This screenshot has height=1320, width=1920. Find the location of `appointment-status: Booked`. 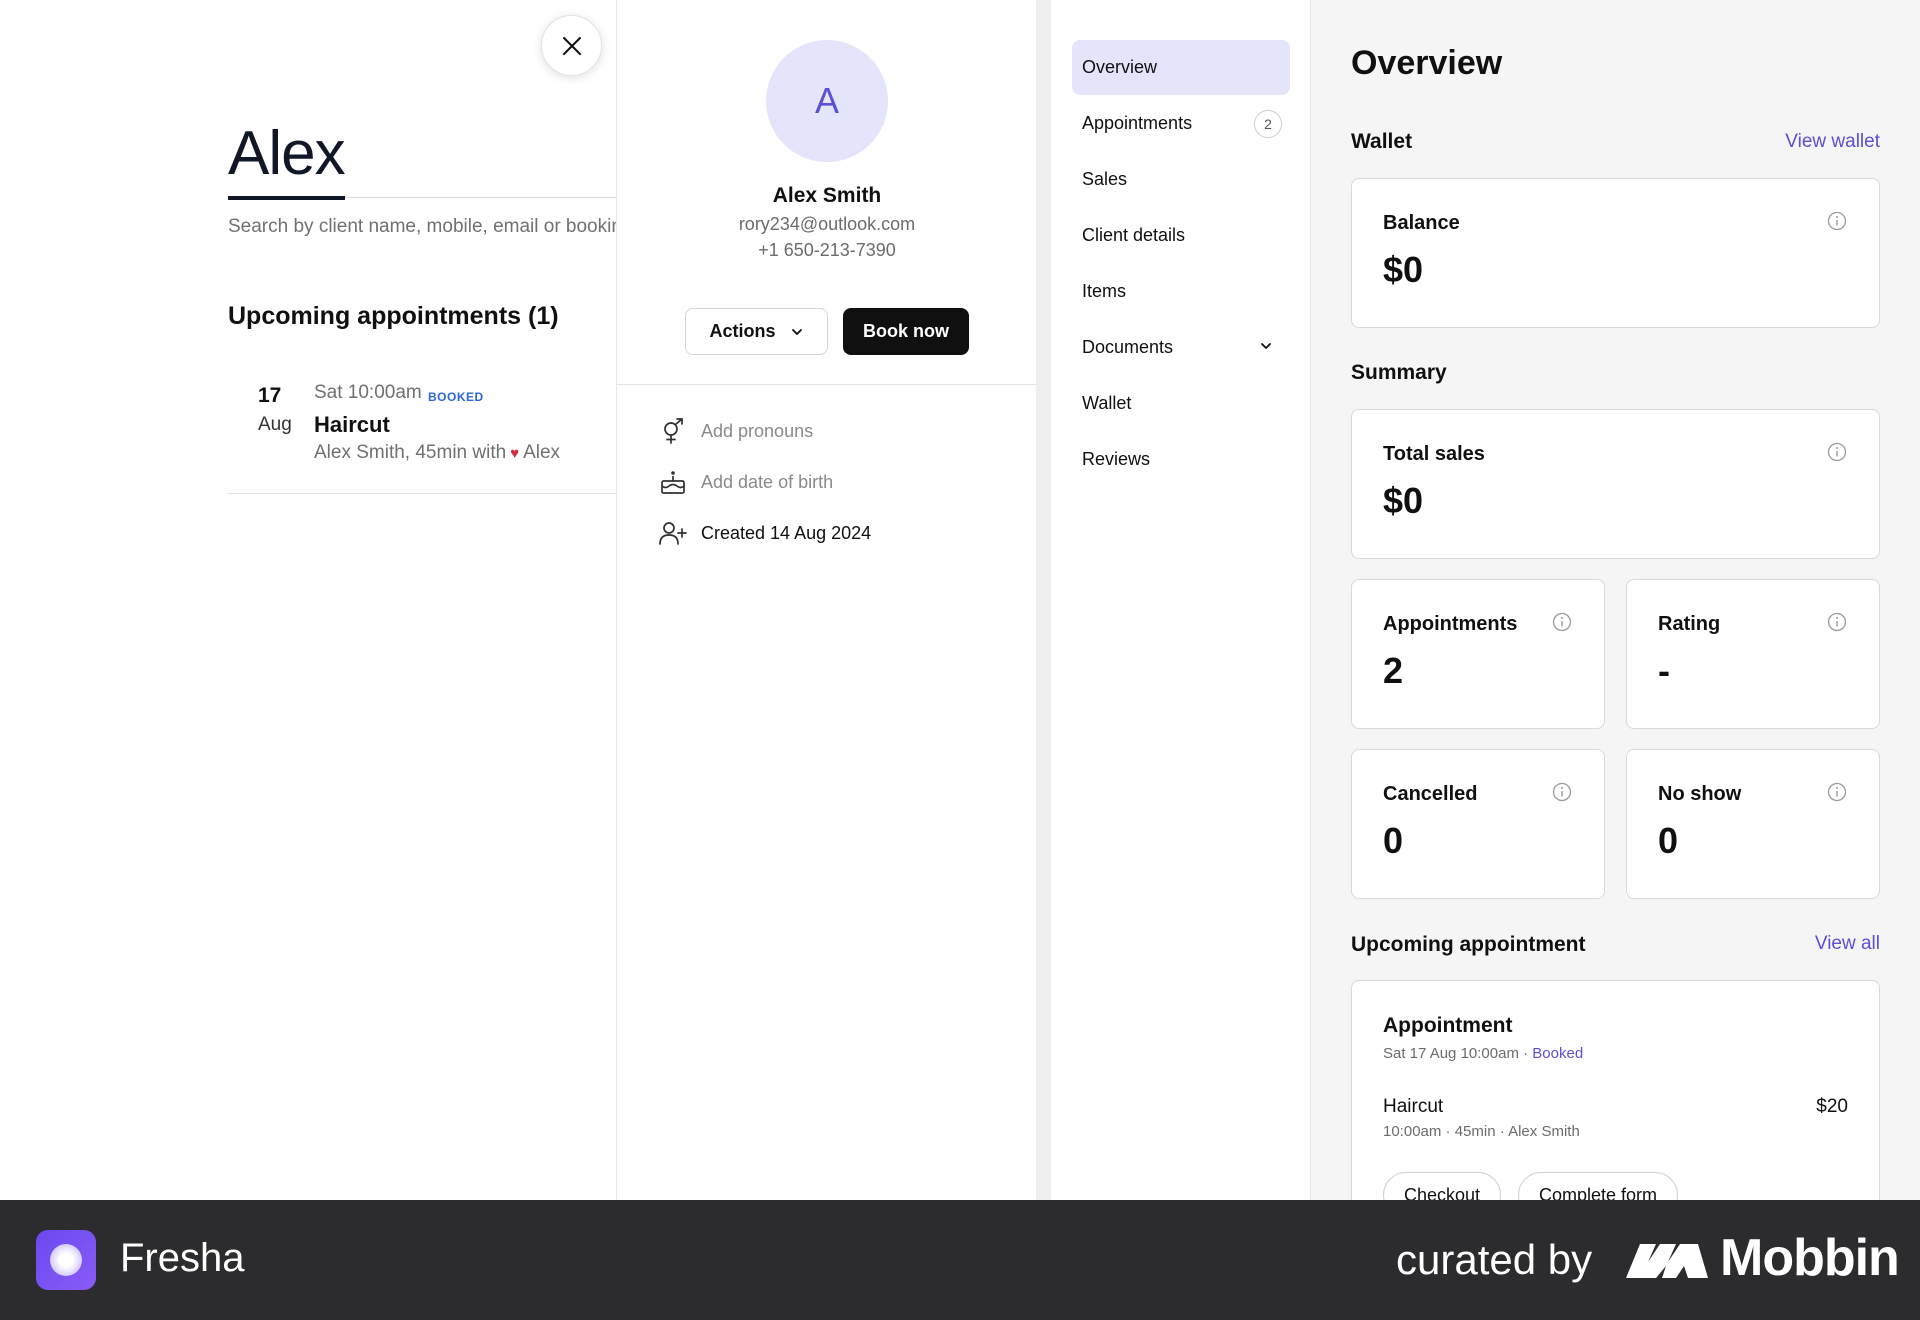

appointment-status: Booked is located at coordinates (1558, 1053).